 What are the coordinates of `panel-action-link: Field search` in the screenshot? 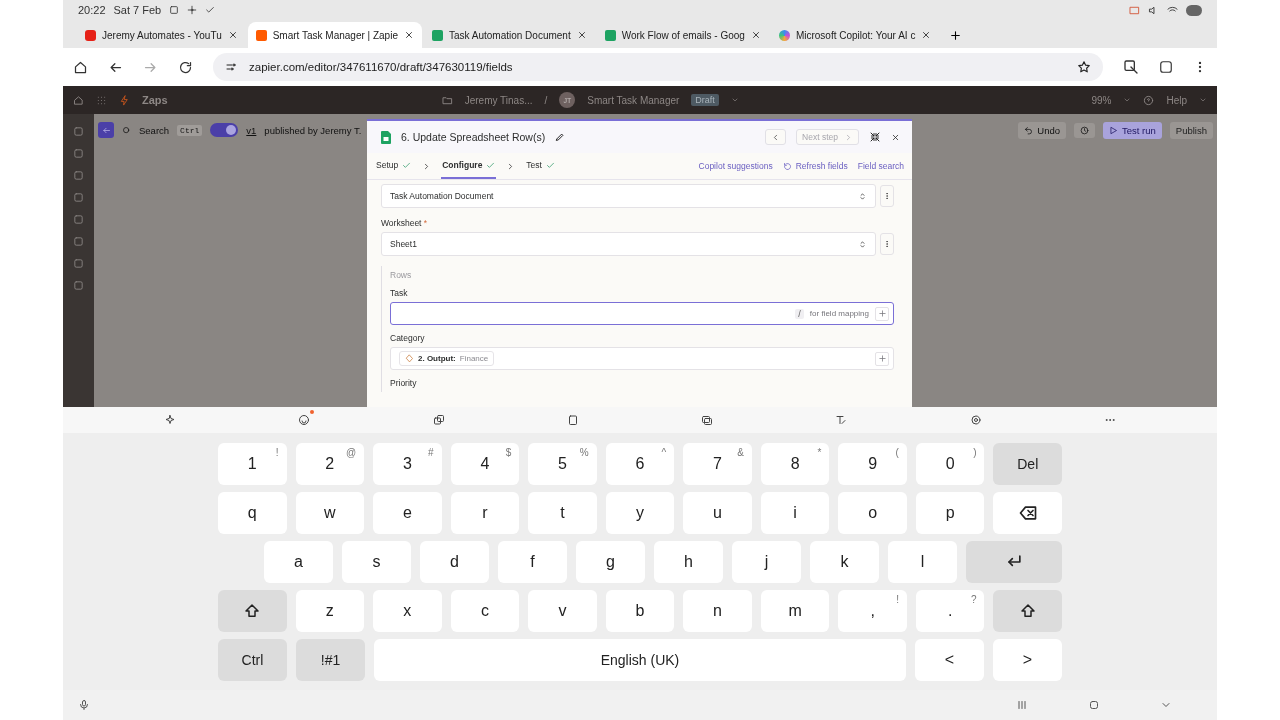 It's located at (880, 166).